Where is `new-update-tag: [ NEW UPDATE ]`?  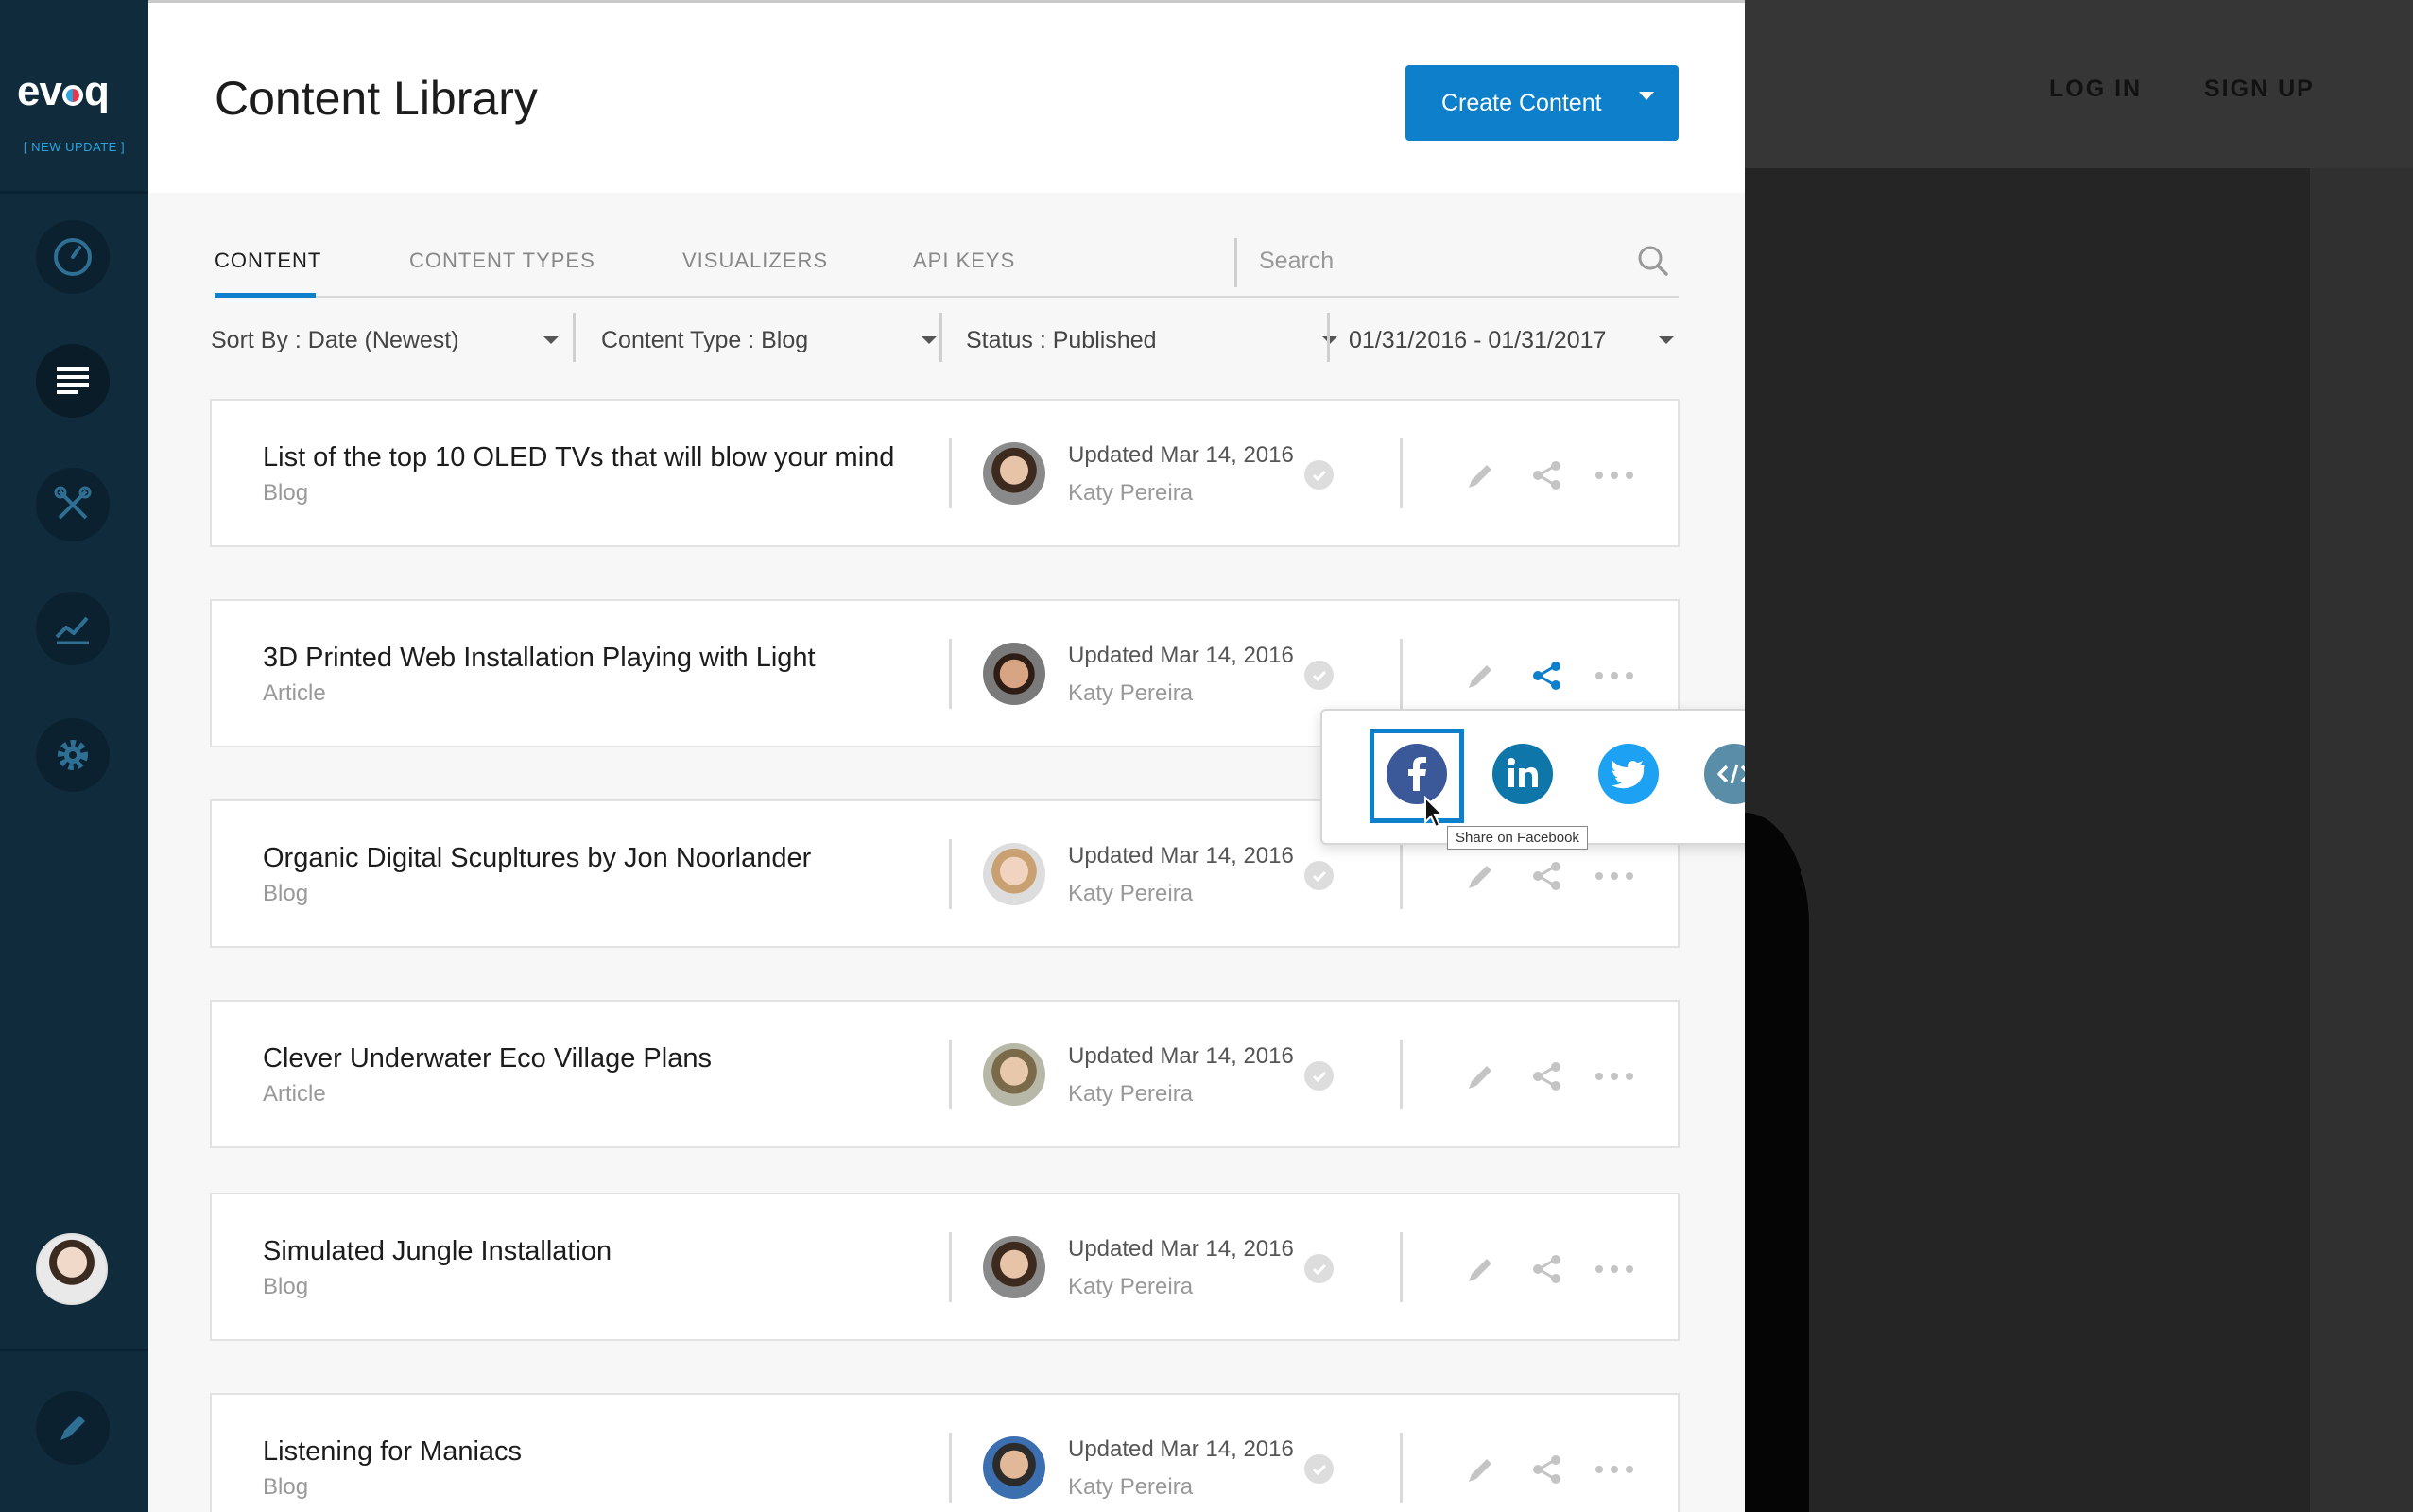 new-update-tag: [ NEW UPDATE ] is located at coordinates (74, 147).